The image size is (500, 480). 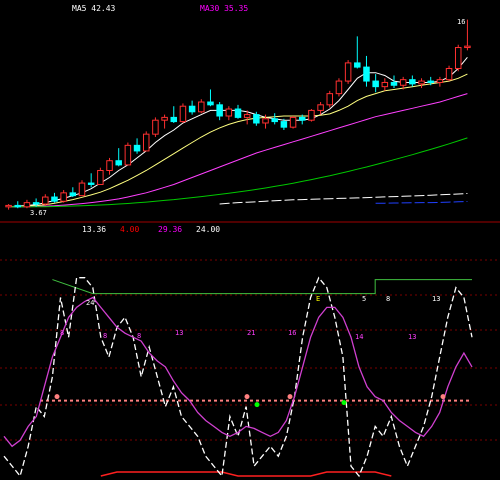 What do you see at coordinates (412, 337) in the screenshot?
I see `annotation-13b: 13` at bounding box center [412, 337].